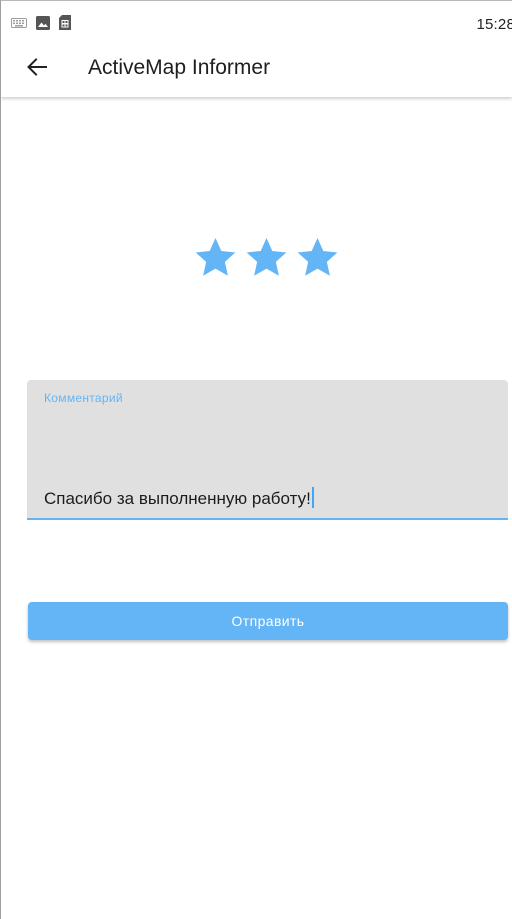 The image size is (512, 919). I want to click on rating-stars, so click(266, 257).